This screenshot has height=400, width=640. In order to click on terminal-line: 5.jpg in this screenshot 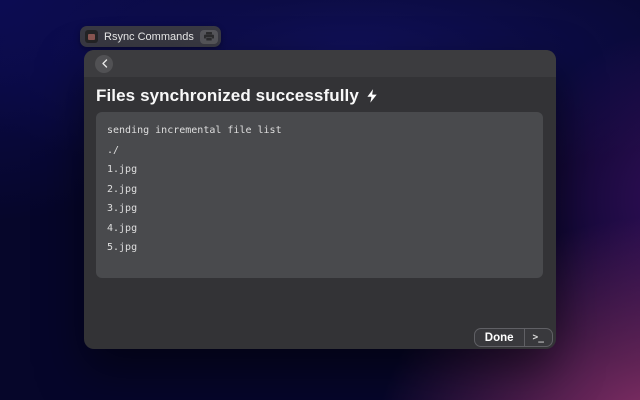, I will do `click(122, 247)`.